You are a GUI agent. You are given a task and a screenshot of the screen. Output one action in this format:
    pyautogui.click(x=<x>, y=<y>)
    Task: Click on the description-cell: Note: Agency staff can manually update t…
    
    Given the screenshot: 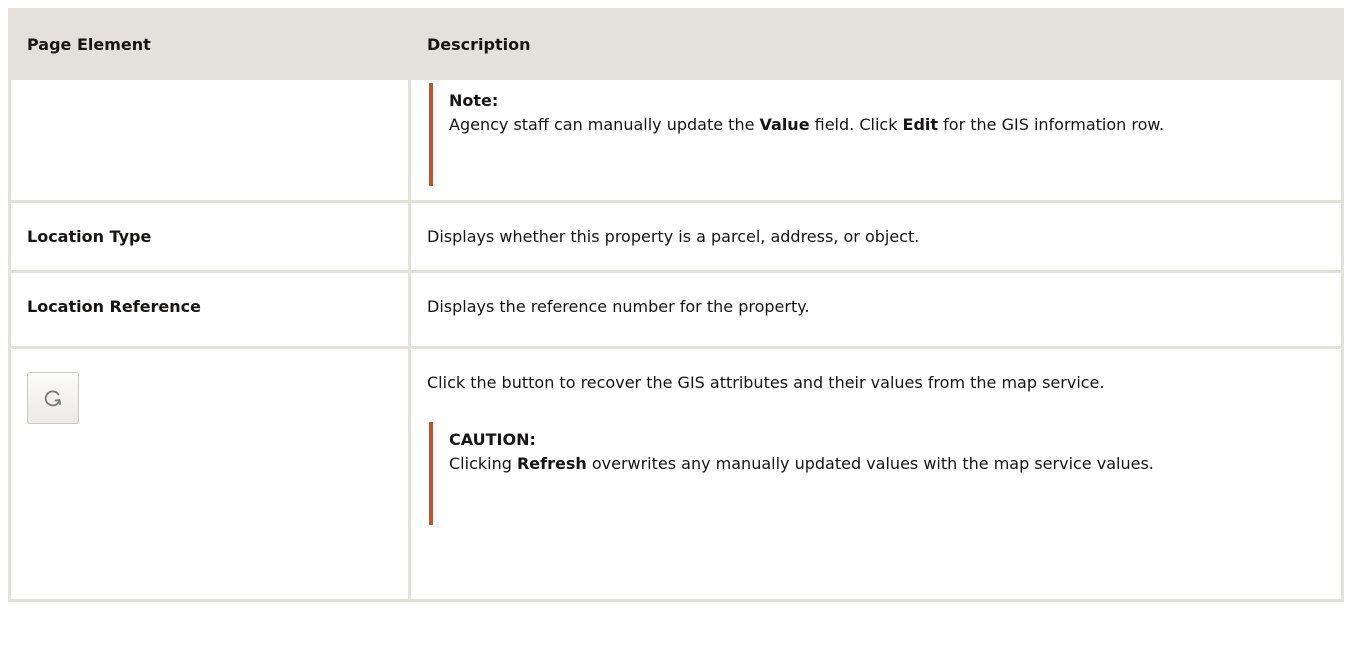 What is the action you would take?
    pyautogui.click(x=876, y=140)
    